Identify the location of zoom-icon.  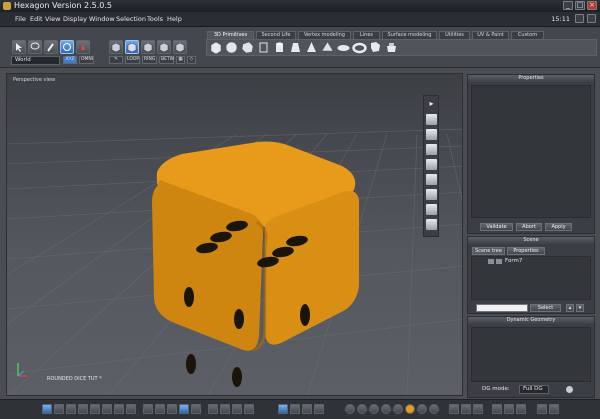
(237, 409).